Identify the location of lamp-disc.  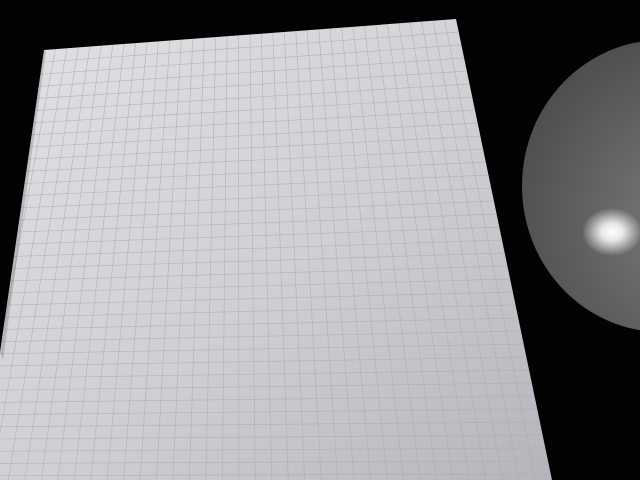
(581, 186).